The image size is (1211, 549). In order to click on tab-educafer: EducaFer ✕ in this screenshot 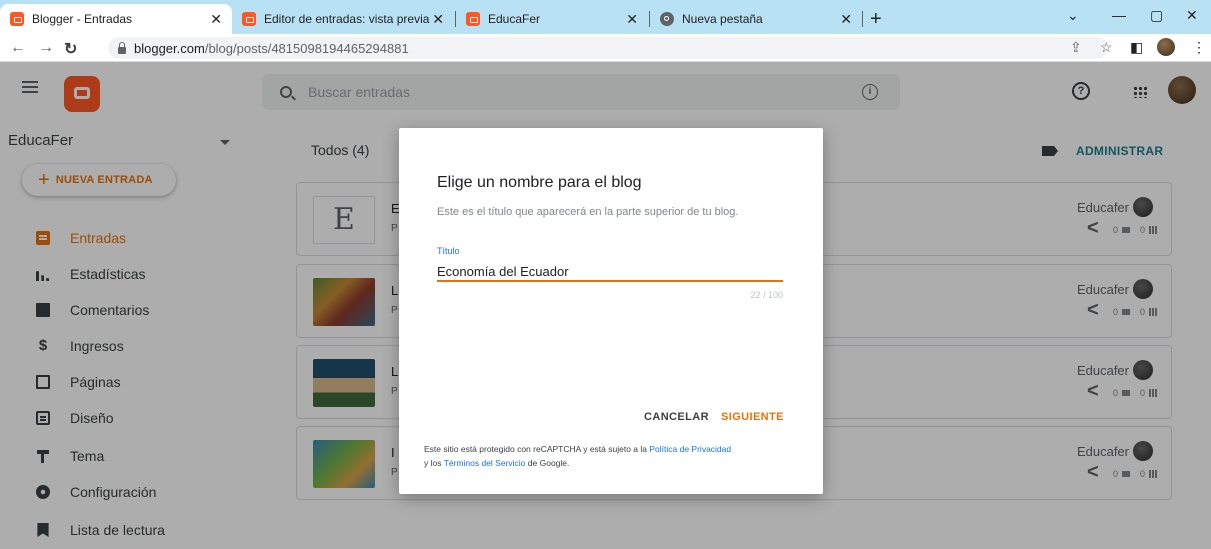, I will do `click(552, 19)`.